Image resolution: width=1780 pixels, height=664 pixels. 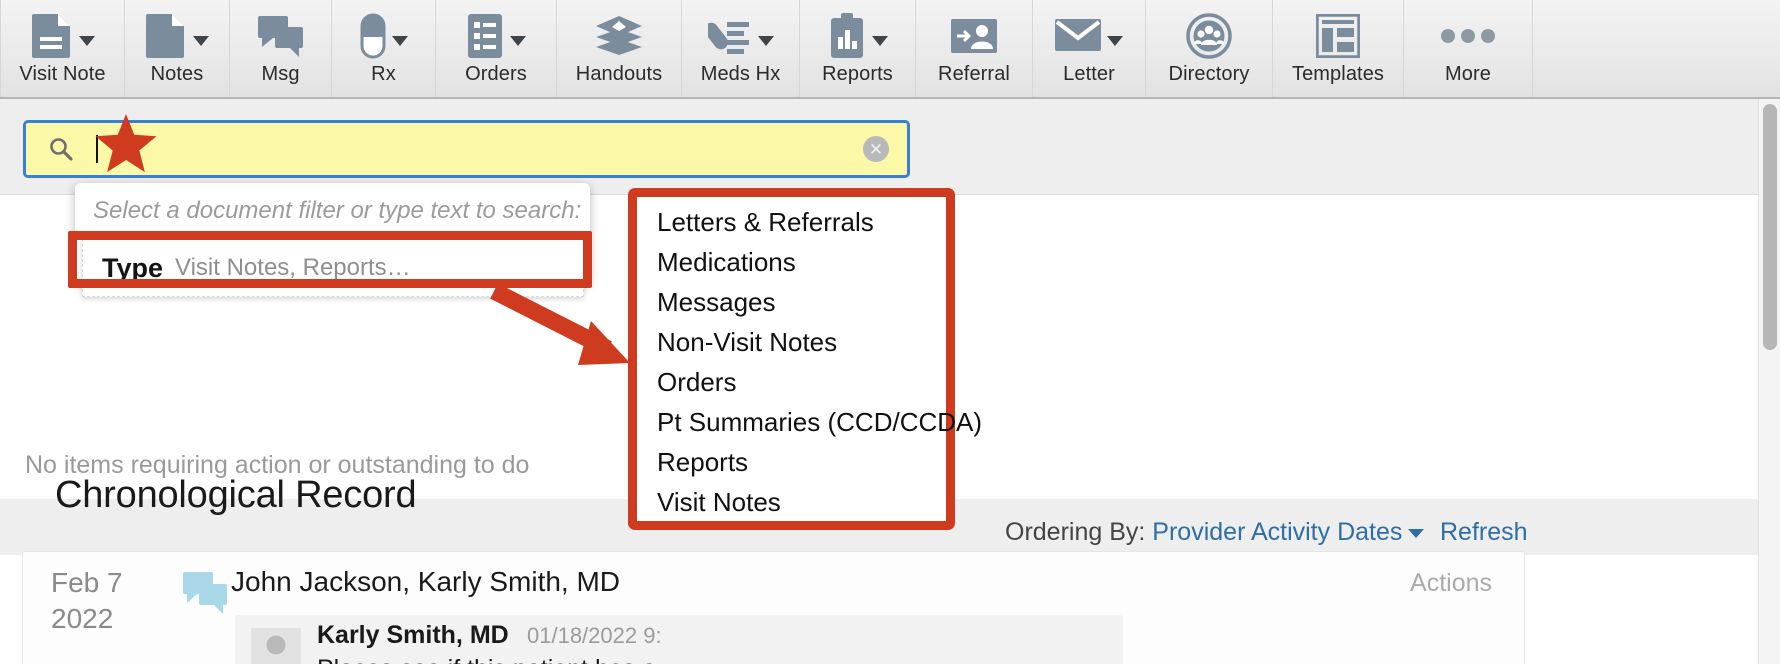 What do you see at coordinates (62, 74) in the screenshot?
I see `toolbar-button-label: Visit Note` at bounding box center [62, 74].